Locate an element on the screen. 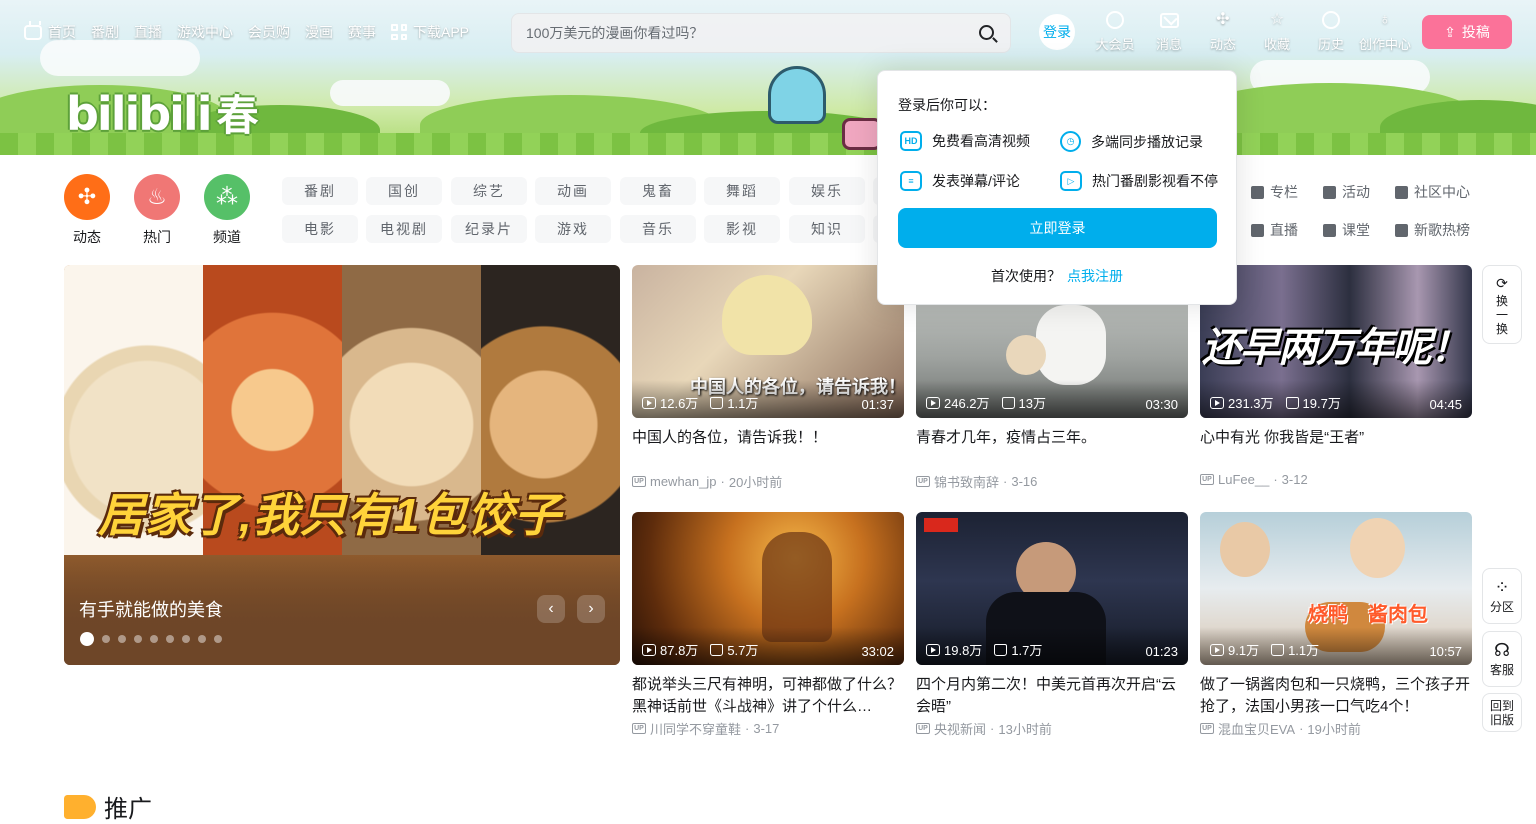 The height and width of the screenshot is (824, 1536). nav-messages: 消息 is located at coordinates (1169, 31).